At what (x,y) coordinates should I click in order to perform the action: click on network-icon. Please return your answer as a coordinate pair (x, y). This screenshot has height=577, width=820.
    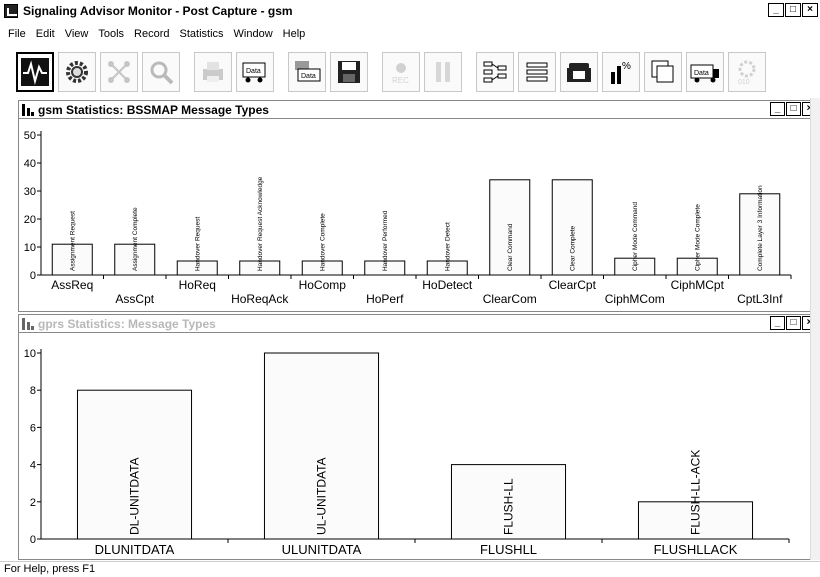
    Looking at the image, I should click on (119, 72).